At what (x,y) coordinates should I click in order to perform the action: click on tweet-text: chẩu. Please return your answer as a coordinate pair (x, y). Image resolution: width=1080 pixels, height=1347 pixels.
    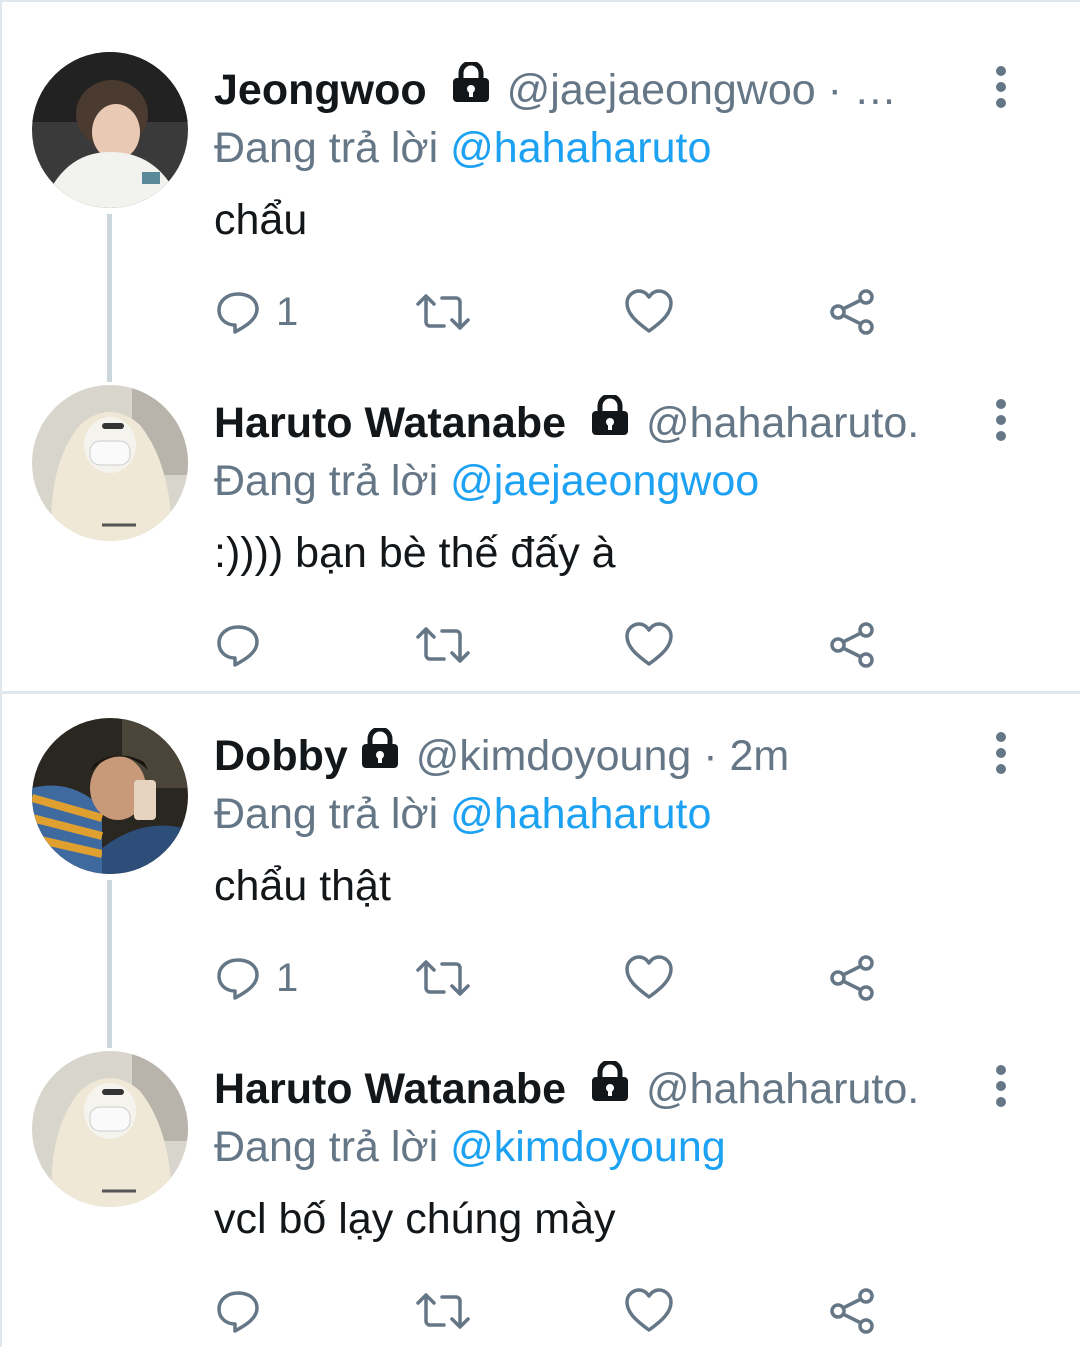
    Looking at the image, I should click on (261, 220).